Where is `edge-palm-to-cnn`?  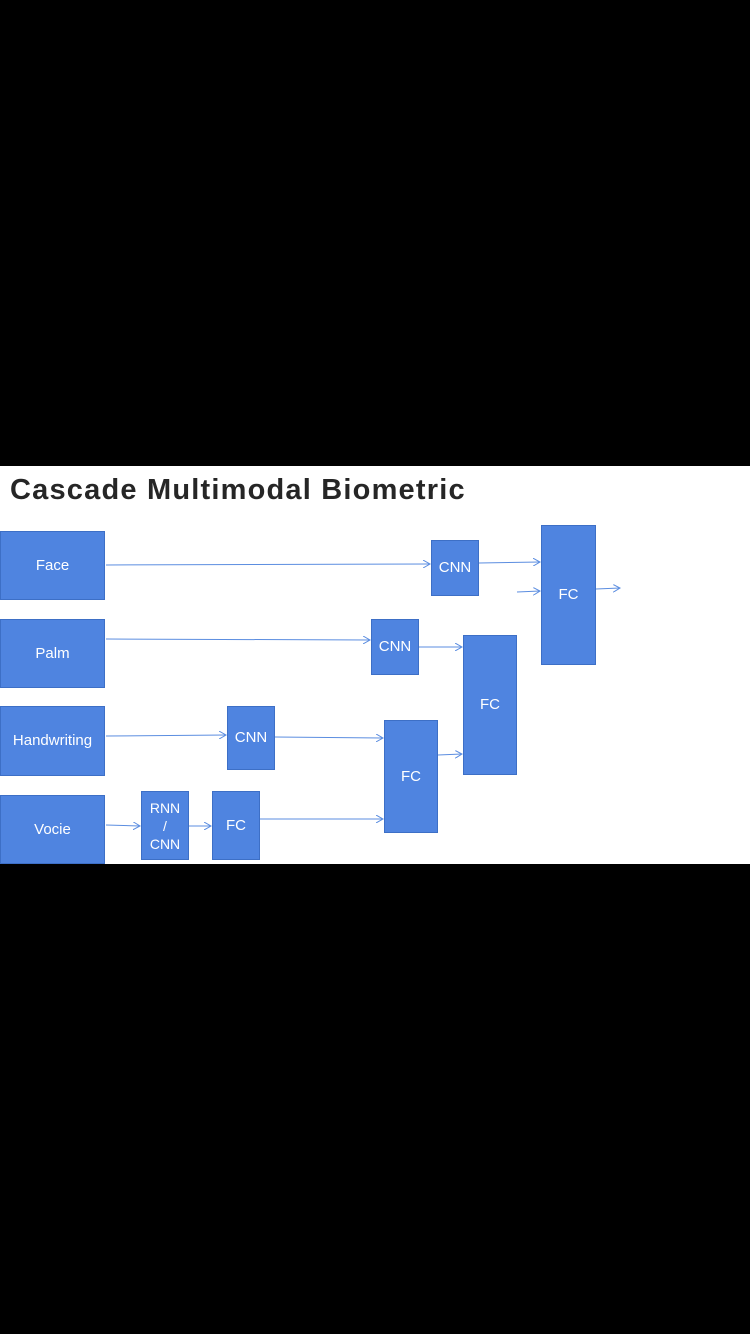
edge-palm-to-cnn is located at coordinates (237, 639).